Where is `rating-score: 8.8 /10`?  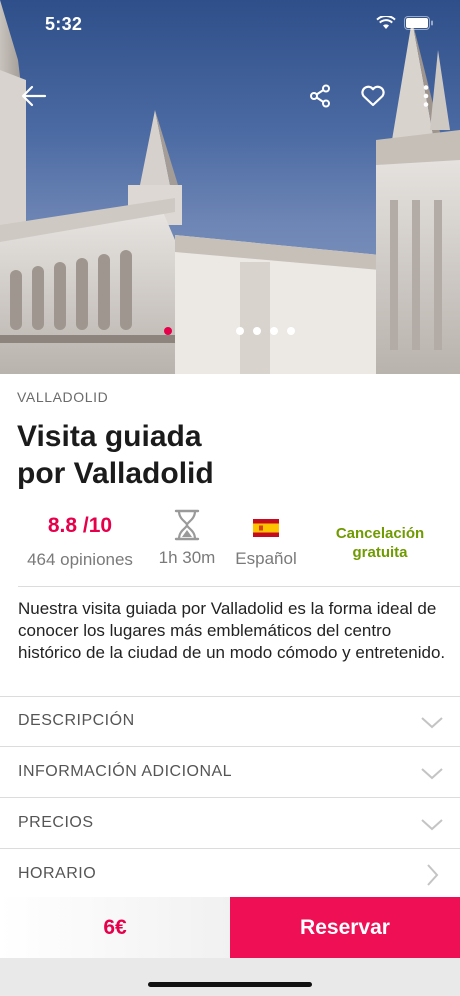 rating-score: 8.8 /10 is located at coordinates (80, 525).